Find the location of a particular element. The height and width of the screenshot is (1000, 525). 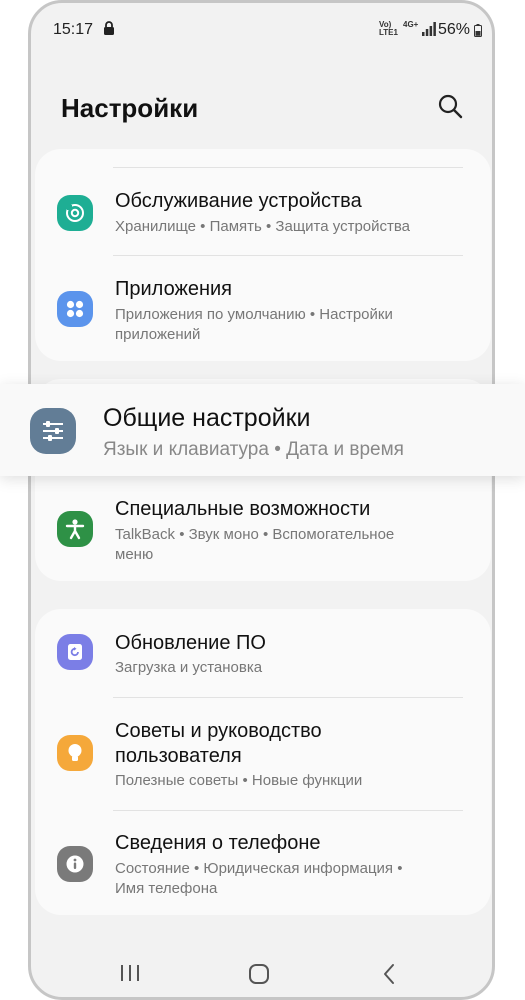

item-subtitle: Приложения по умолчанию • Настройки is located at coordinates (254, 314).